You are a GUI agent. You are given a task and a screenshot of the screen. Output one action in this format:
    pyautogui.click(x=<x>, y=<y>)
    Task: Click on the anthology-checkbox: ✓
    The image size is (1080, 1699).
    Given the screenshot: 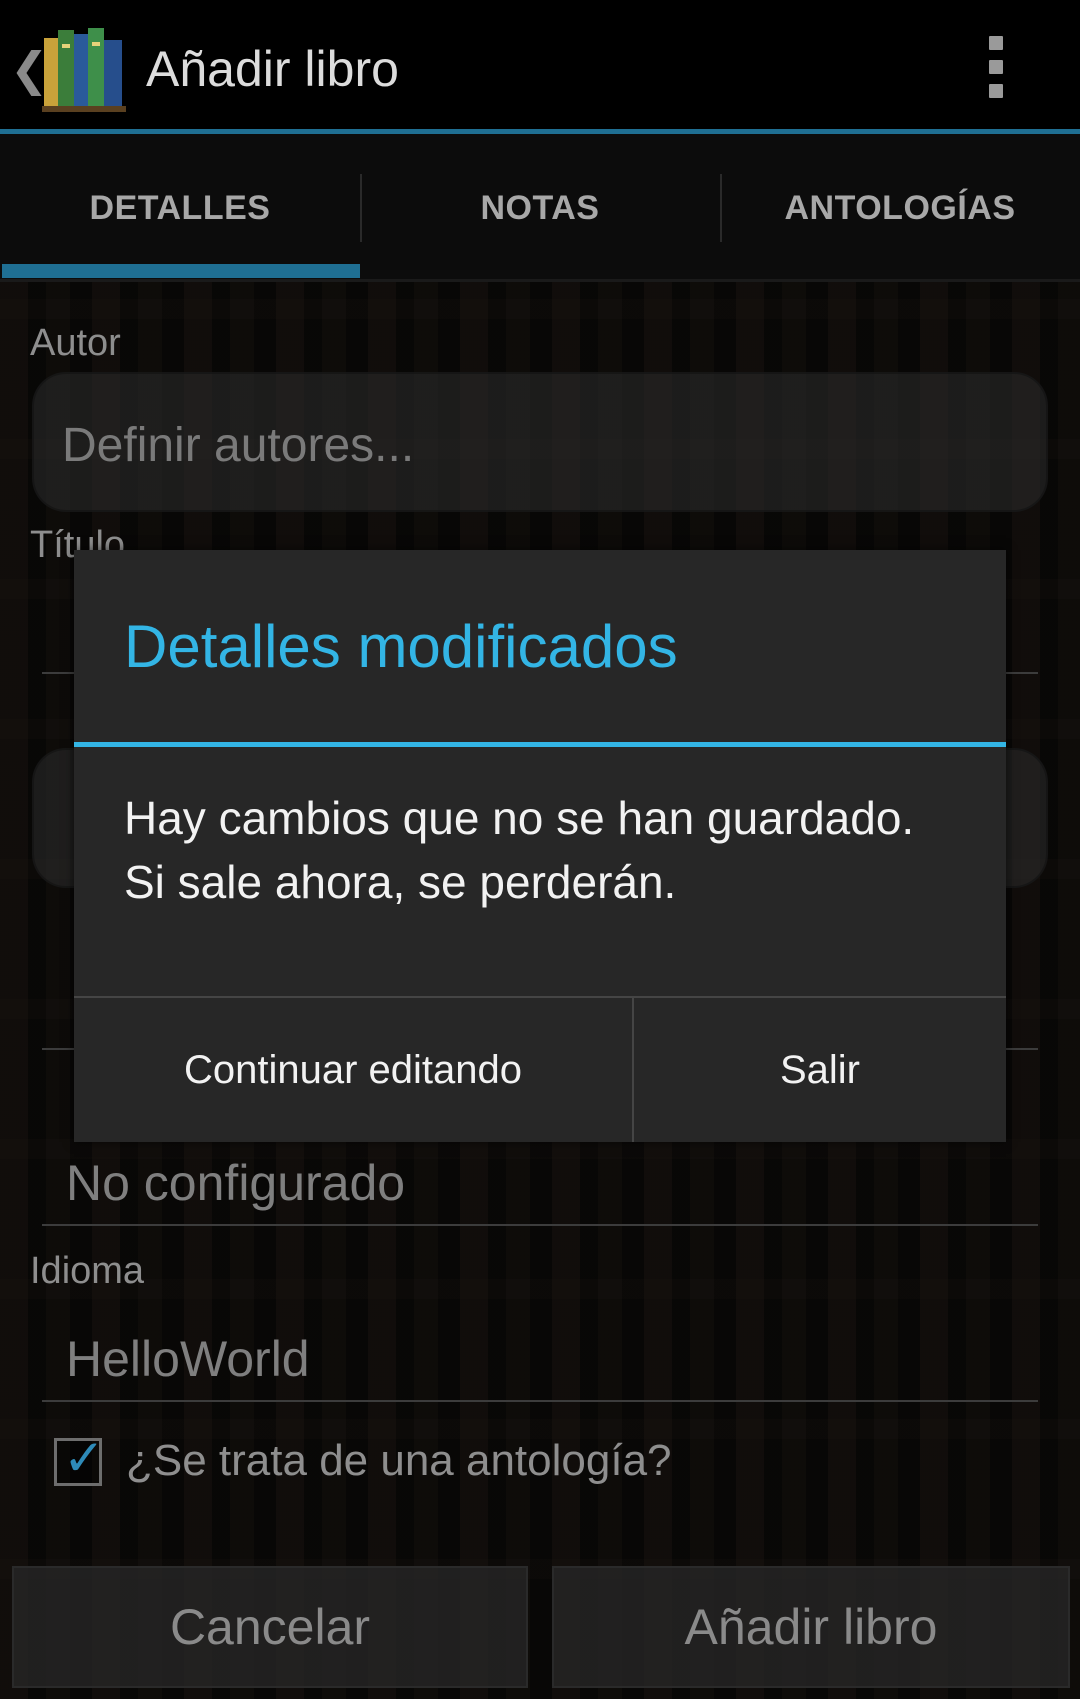 What is the action you would take?
    pyautogui.click(x=79, y=1459)
    